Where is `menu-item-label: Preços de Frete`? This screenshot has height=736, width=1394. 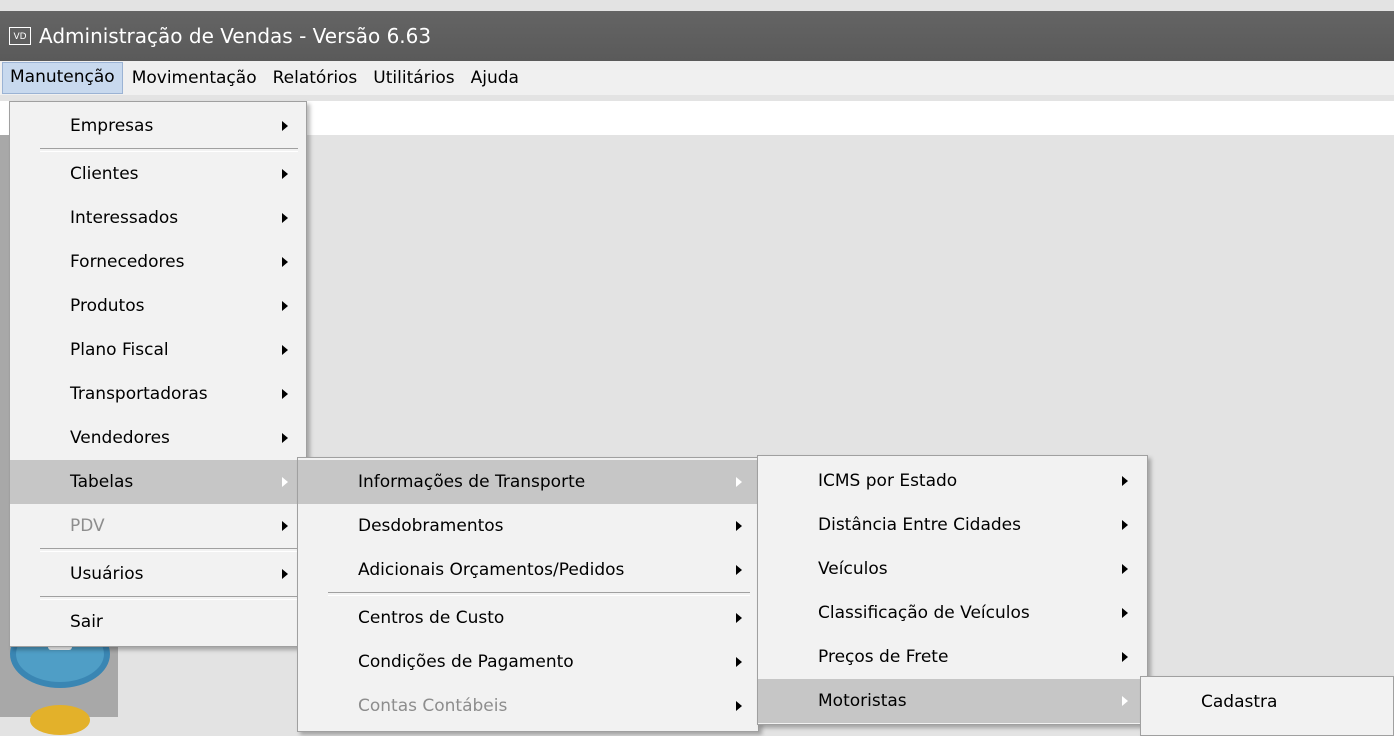
menu-item-label: Preços de Frete is located at coordinates (883, 657).